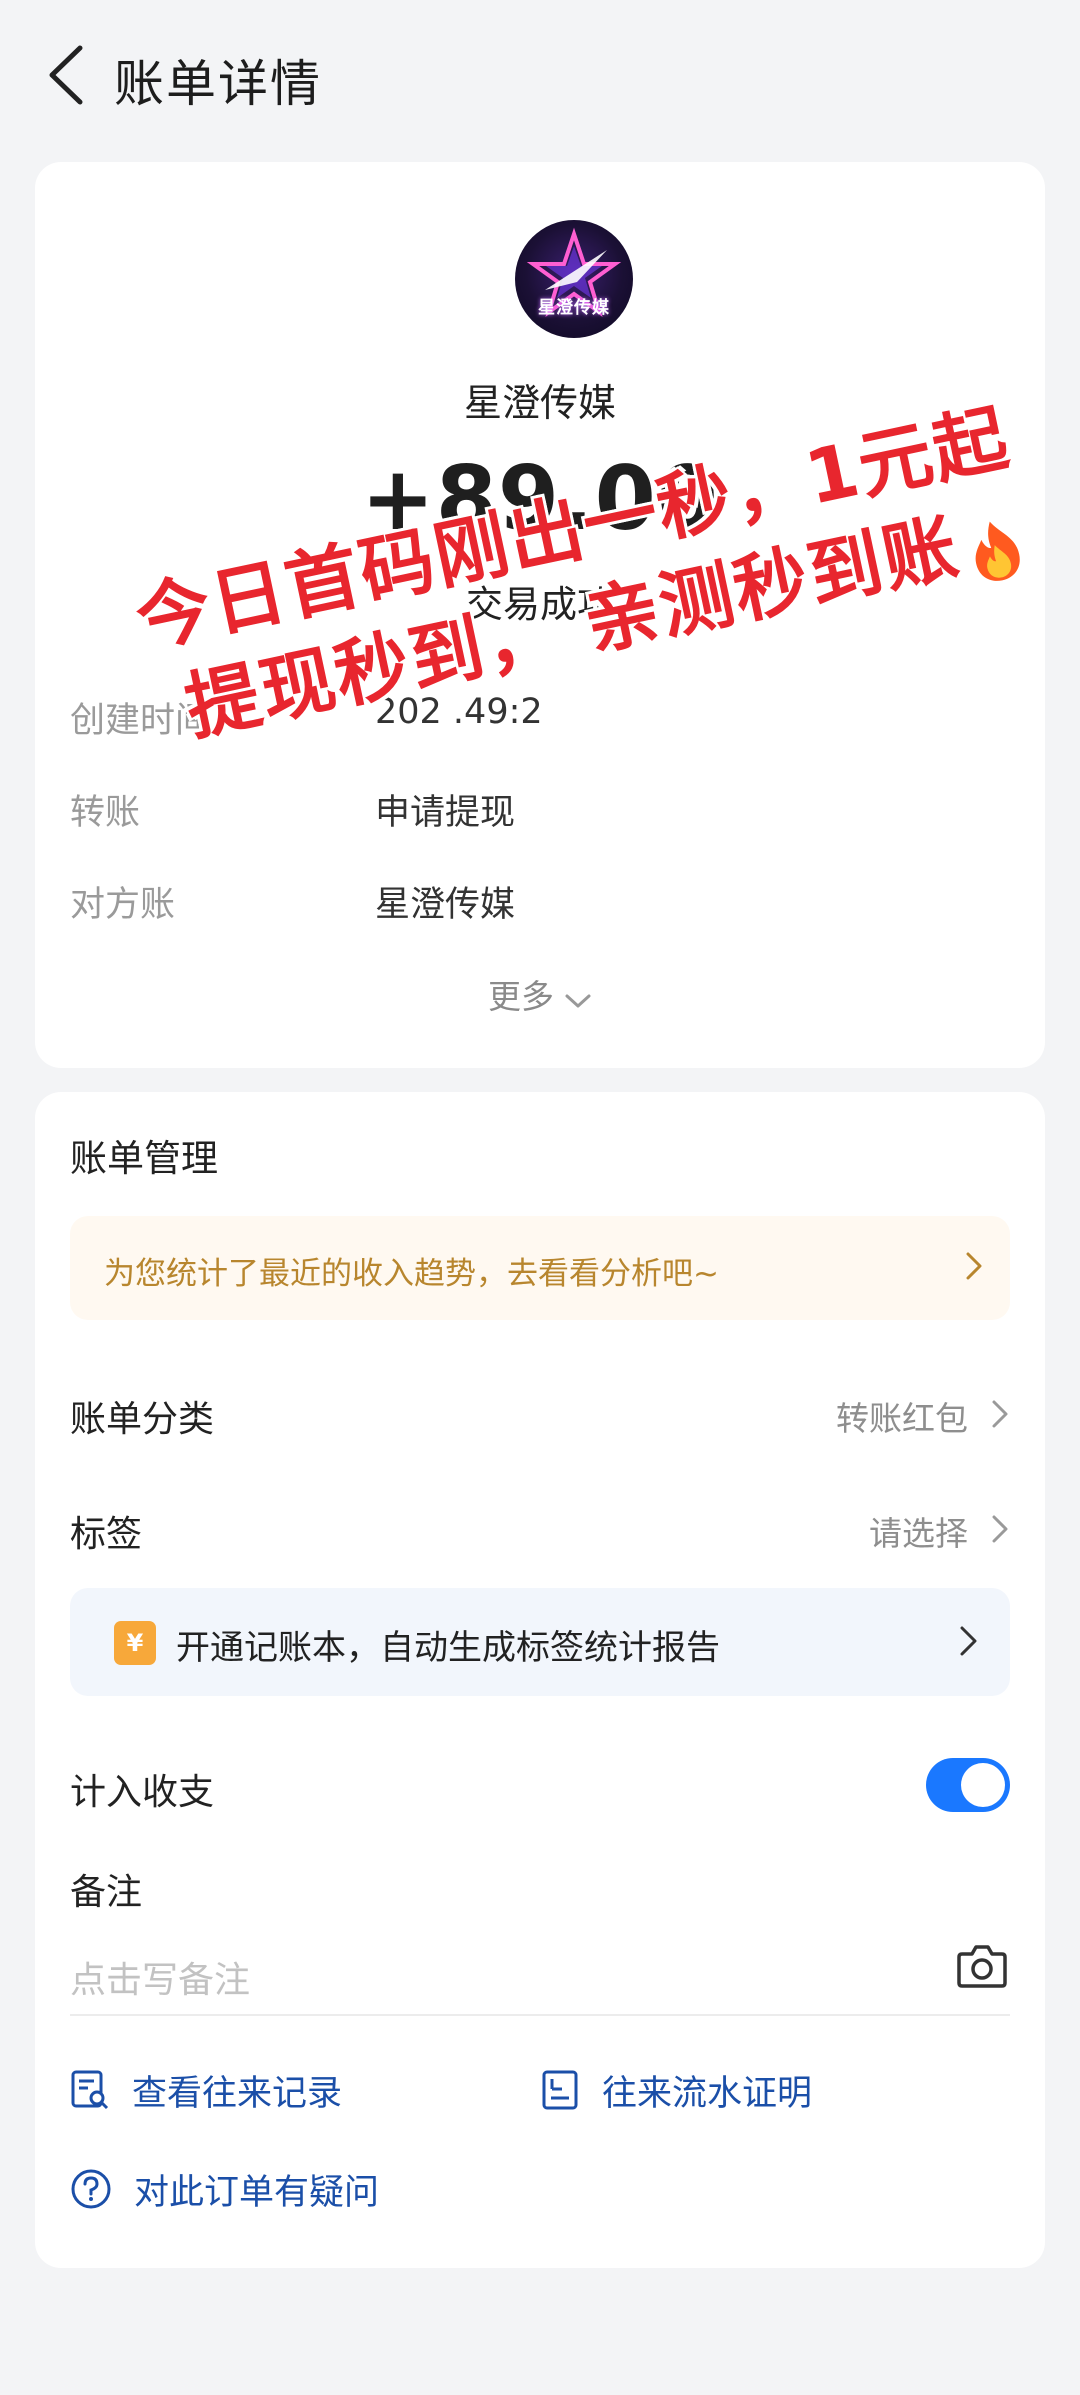  What do you see at coordinates (540, 498) in the screenshot?
I see `transaction-amount: +89.00` at bounding box center [540, 498].